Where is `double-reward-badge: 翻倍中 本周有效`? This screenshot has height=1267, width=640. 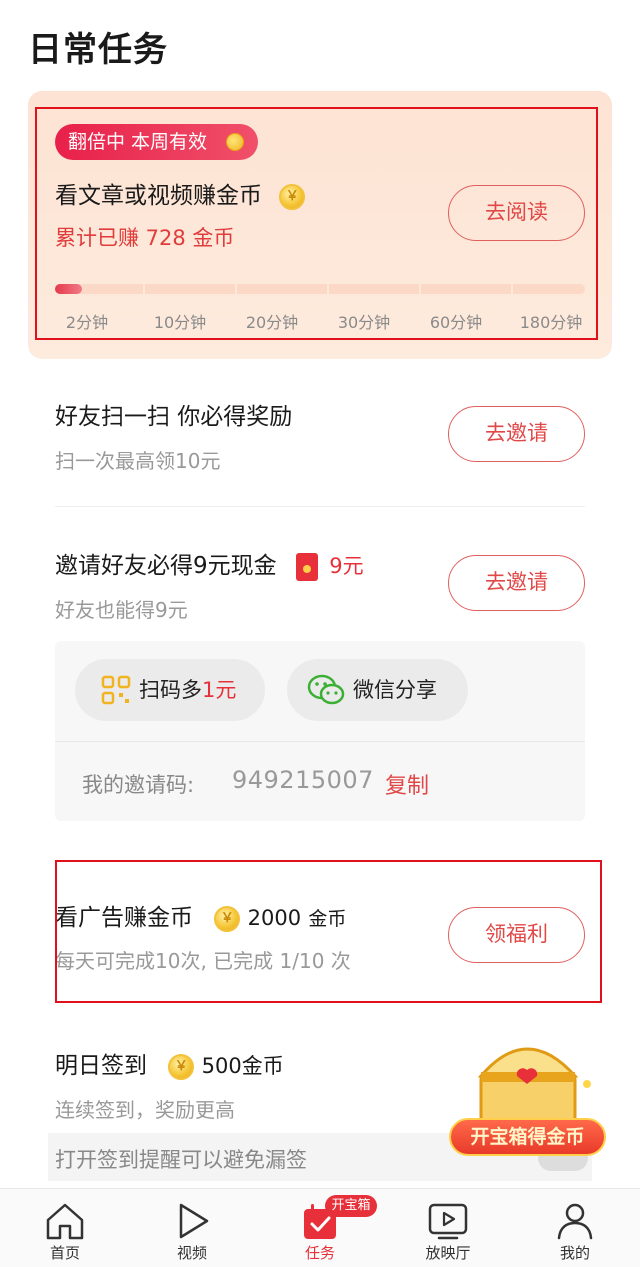
double-reward-badge: 翻倍中 本周有效 is located at coordinates (156, 142).